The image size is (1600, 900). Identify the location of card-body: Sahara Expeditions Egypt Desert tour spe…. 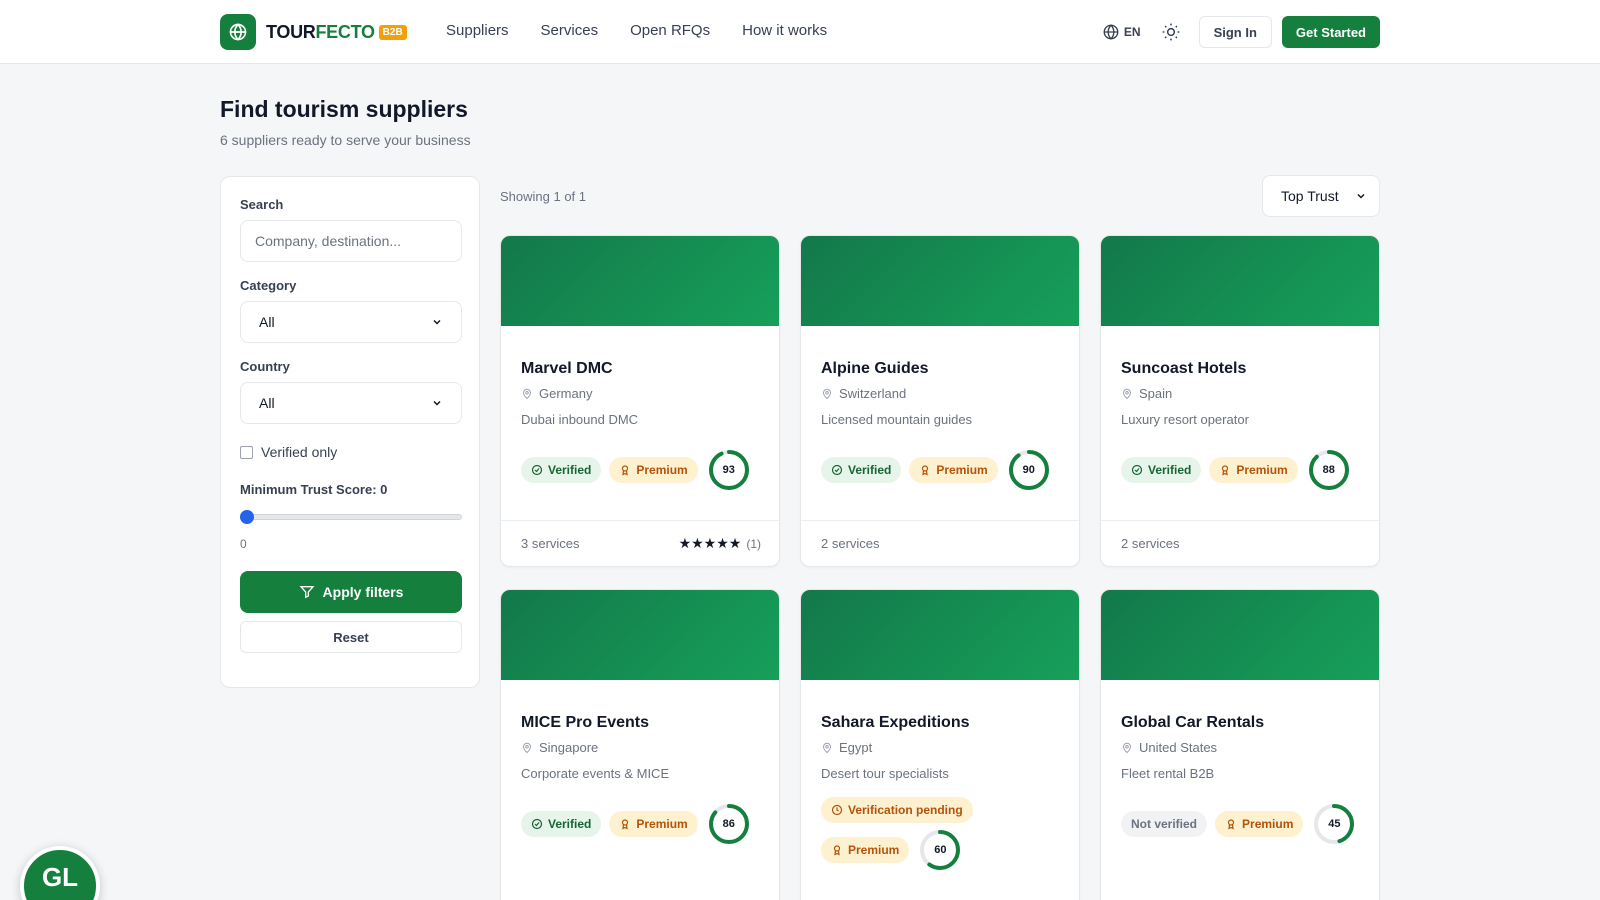
(940, 775).